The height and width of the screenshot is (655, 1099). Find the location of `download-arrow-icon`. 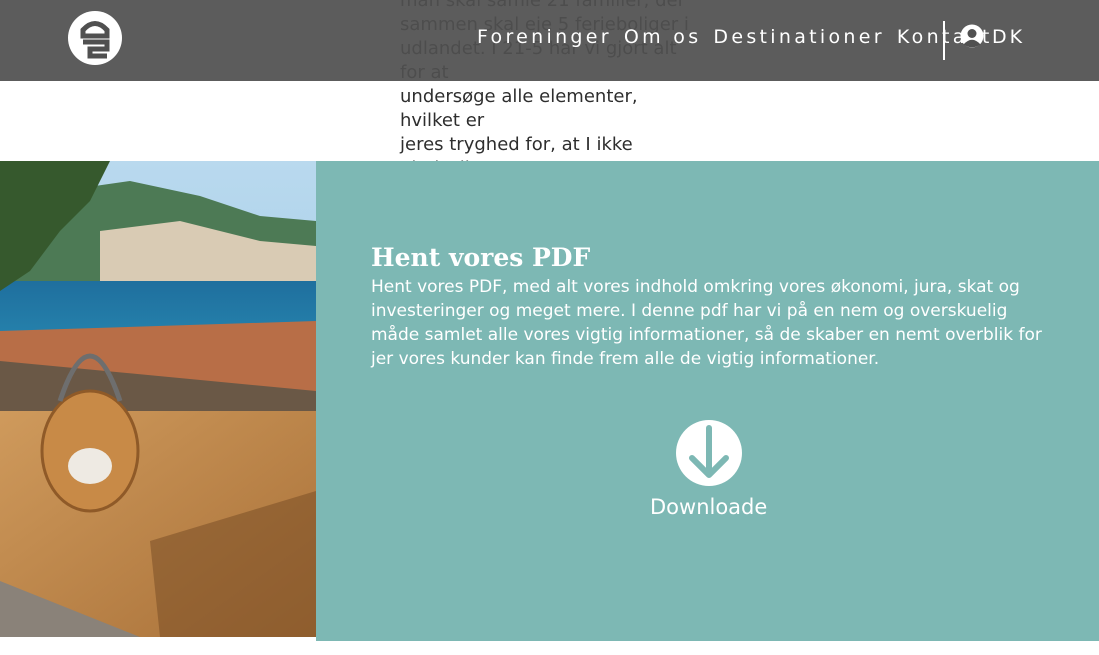

download-arrow-icon is located at coordinates (709, 453).